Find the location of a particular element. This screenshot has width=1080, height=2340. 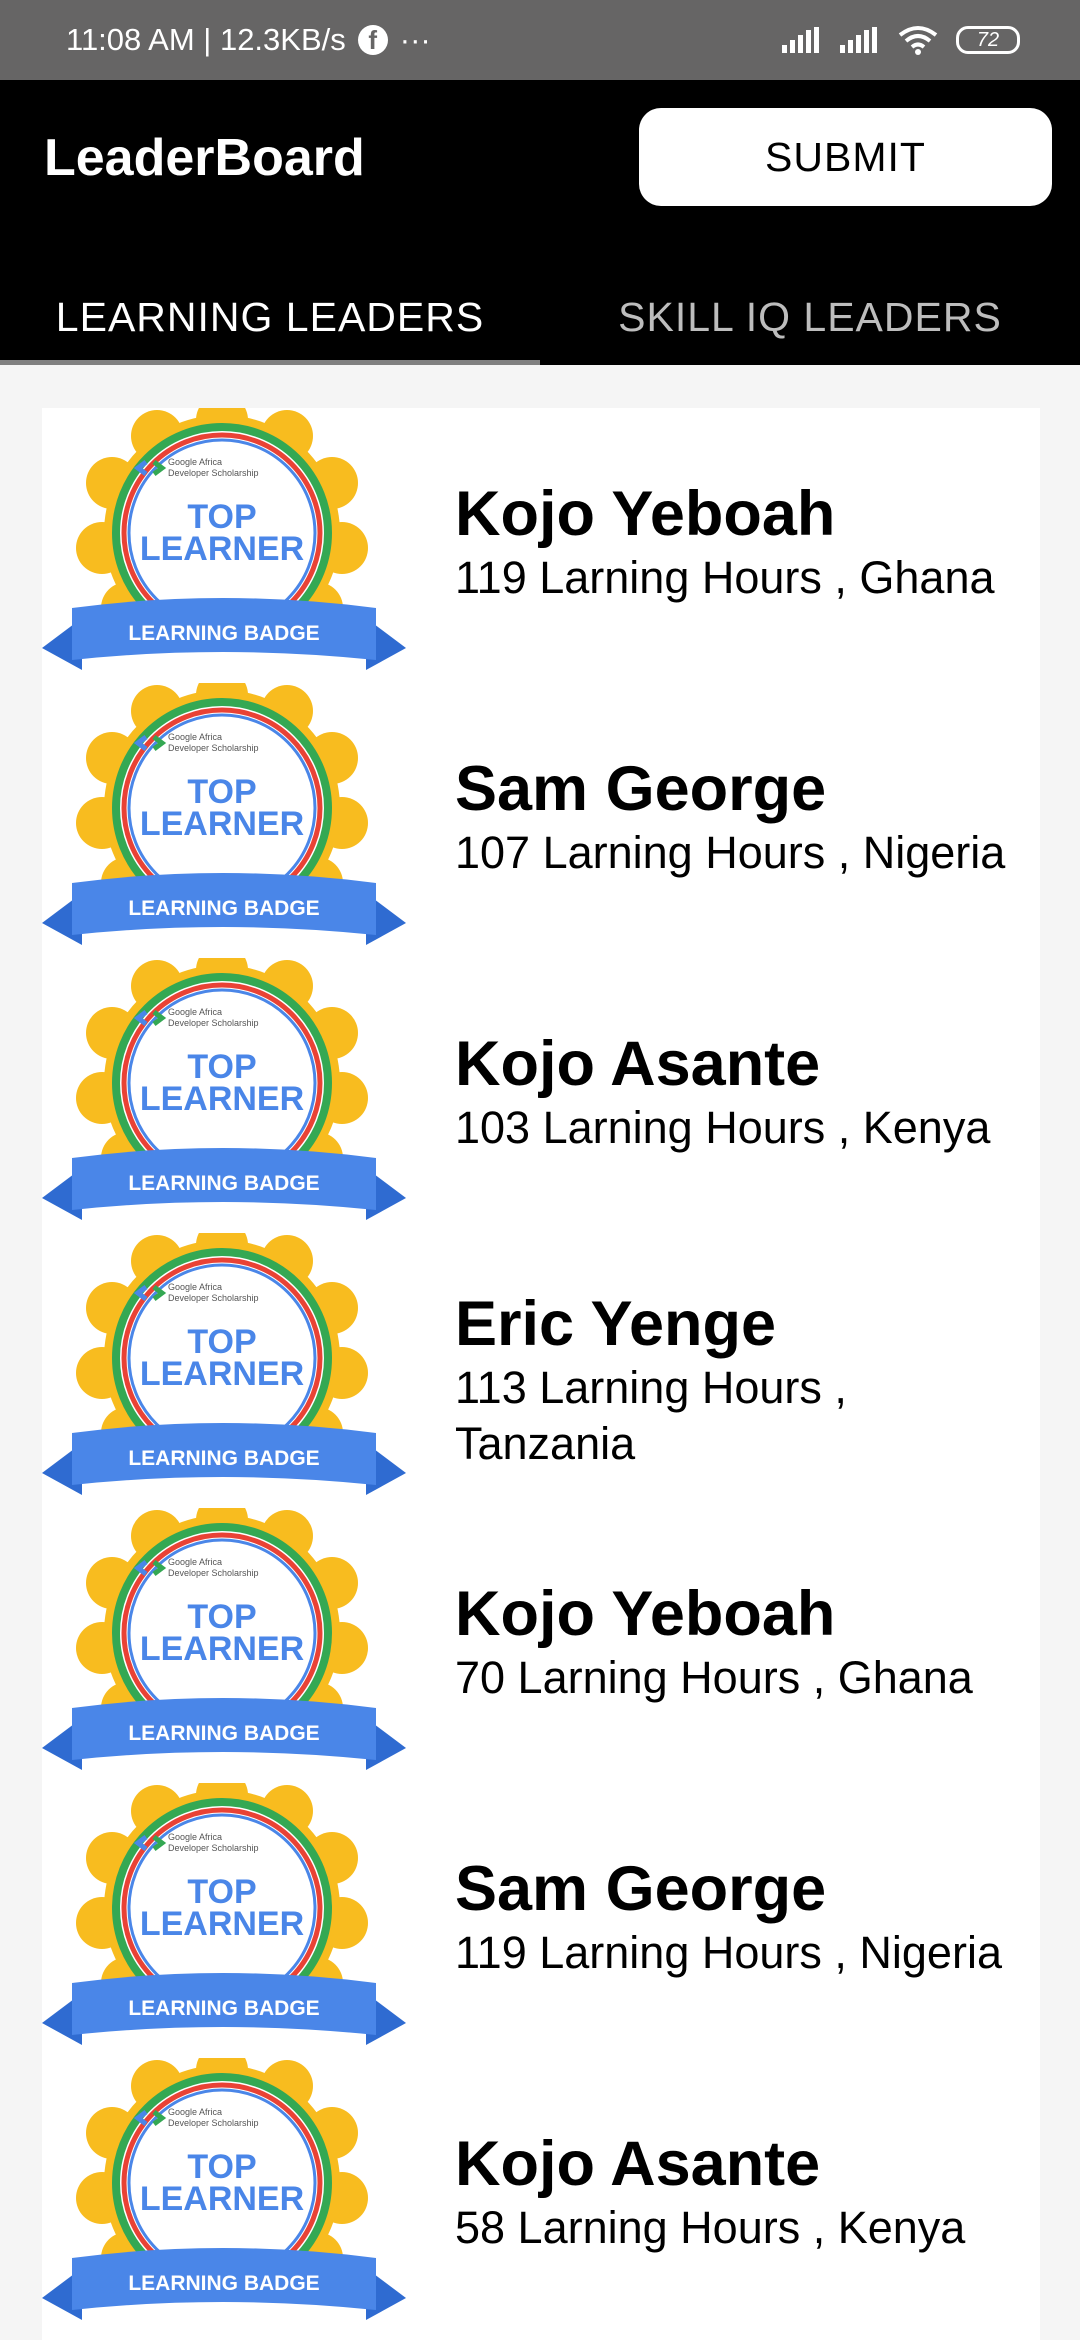

leader-info: Eric Yenge 113 Larning Hours , Tanzania is located at coordinates (745, 1380).